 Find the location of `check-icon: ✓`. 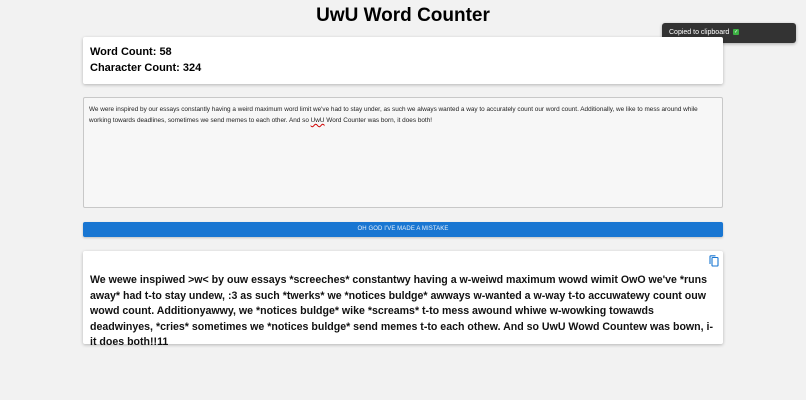

check-icon: ✓ is located at coordinates (736, 31).